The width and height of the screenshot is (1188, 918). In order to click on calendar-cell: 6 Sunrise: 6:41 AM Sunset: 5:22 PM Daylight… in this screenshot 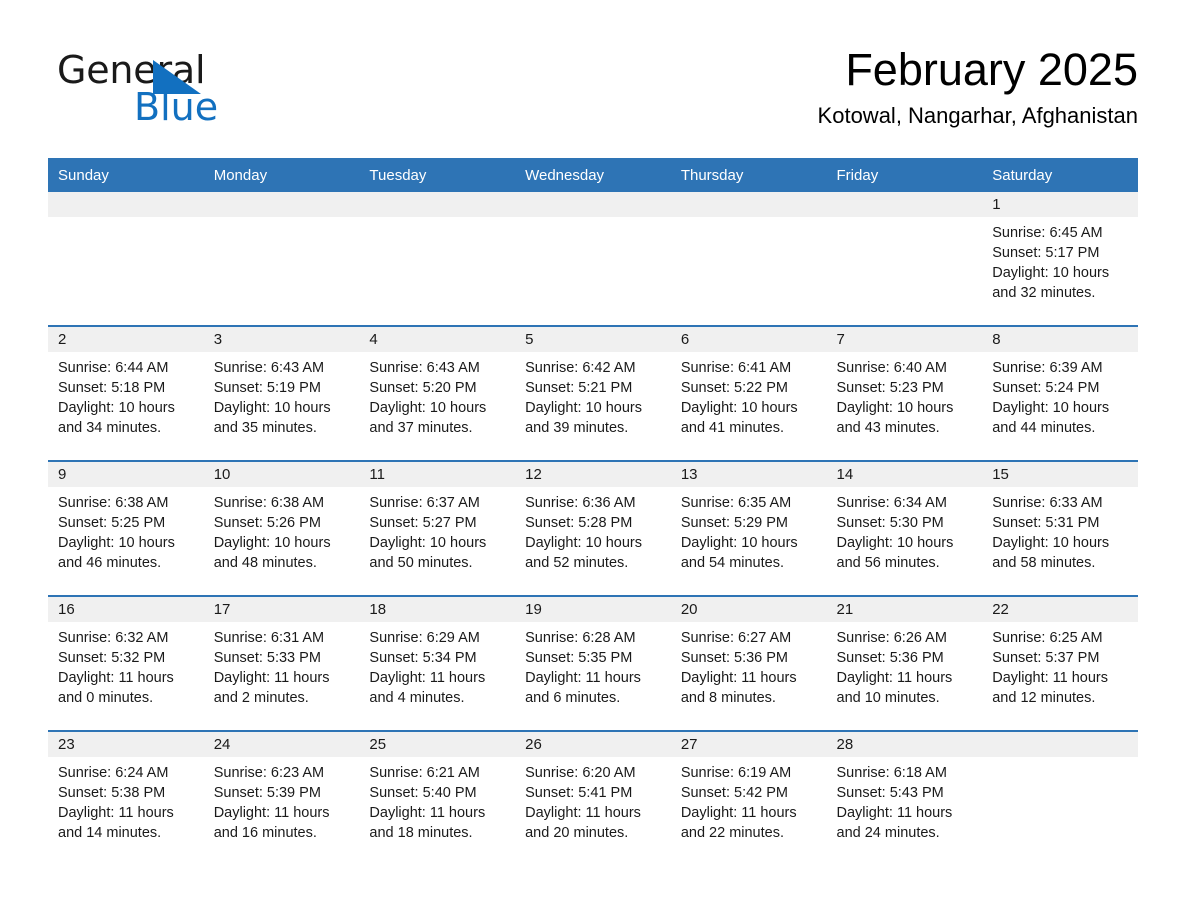, I will do `click(748, 393)`.